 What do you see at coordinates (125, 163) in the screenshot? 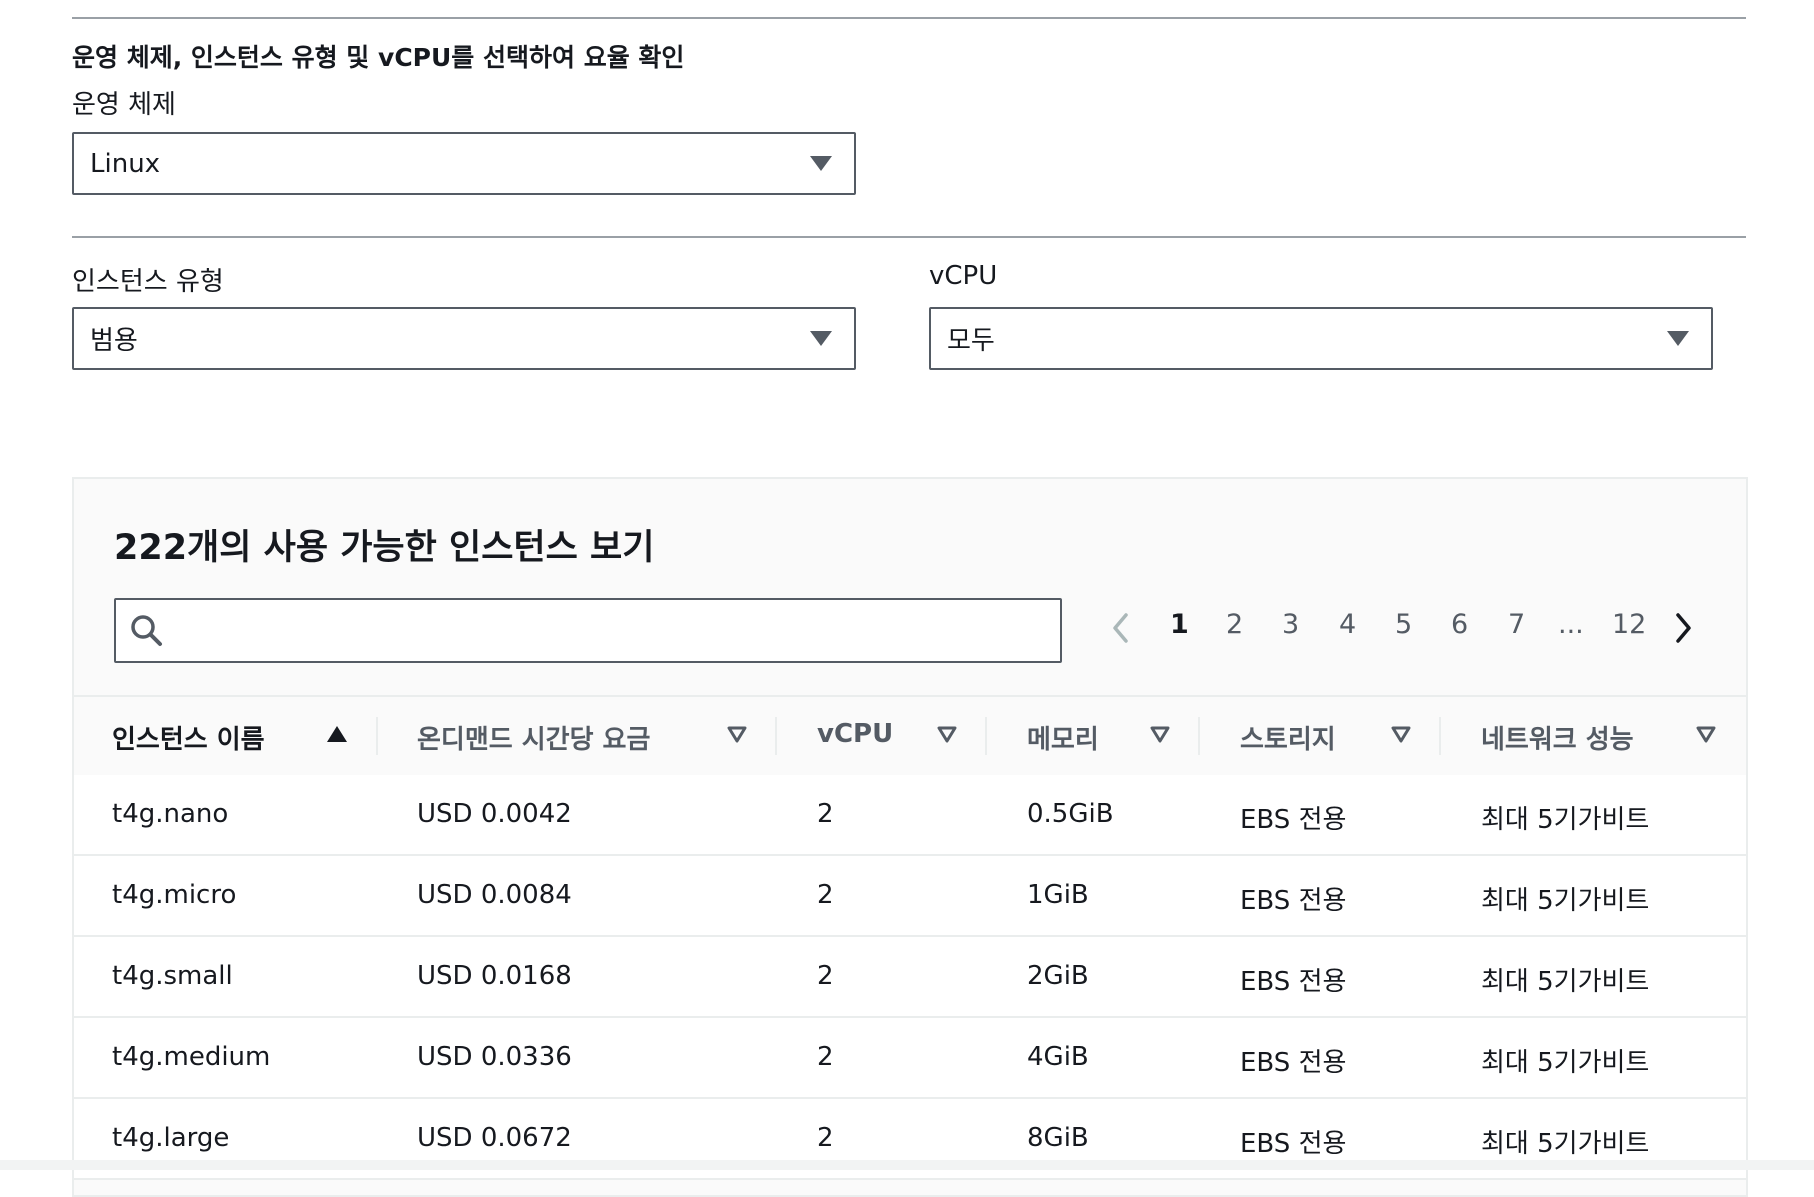
I see `os-select-value: Linux` at bounding box center [125, 163].